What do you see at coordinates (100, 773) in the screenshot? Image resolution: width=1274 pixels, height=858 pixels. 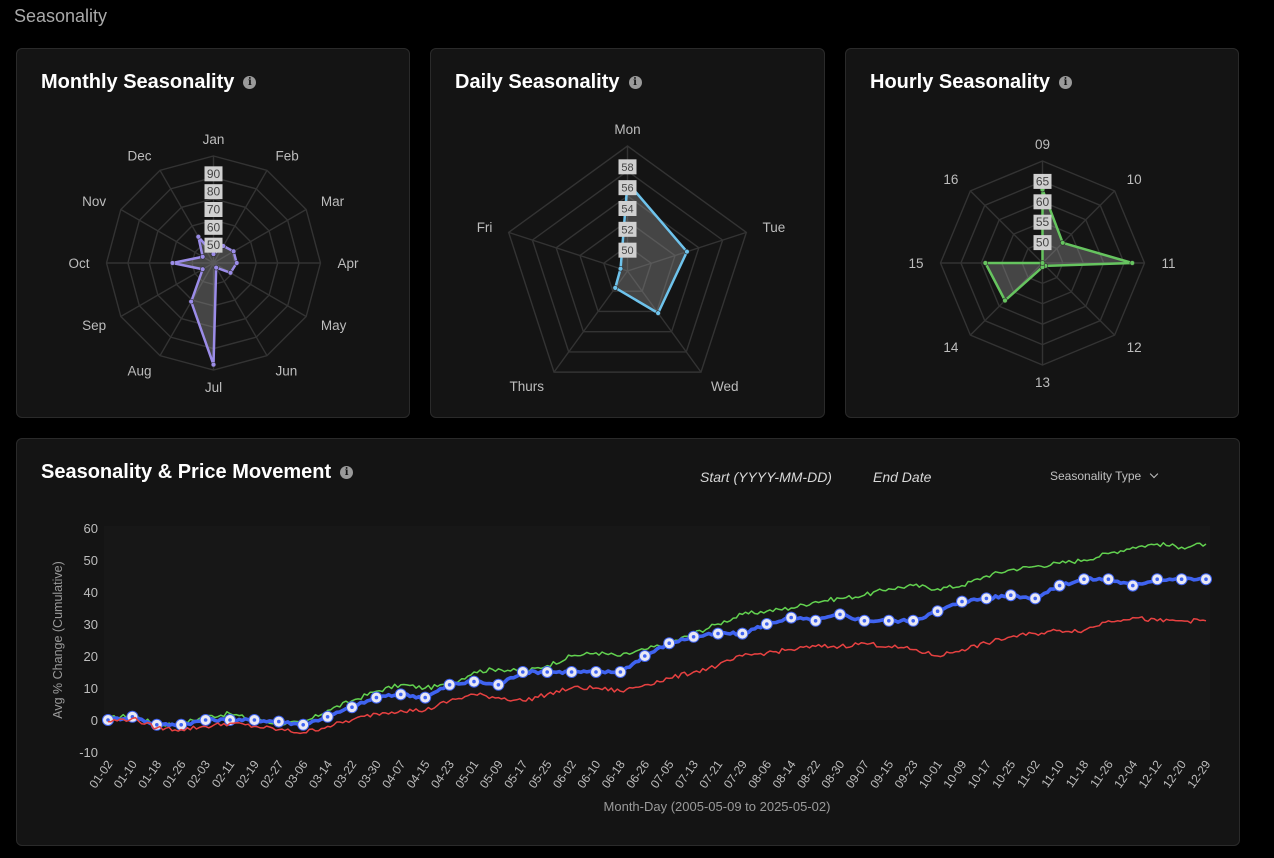 I see `x-tick-label: 01-02` at bounding box center [100, 773].